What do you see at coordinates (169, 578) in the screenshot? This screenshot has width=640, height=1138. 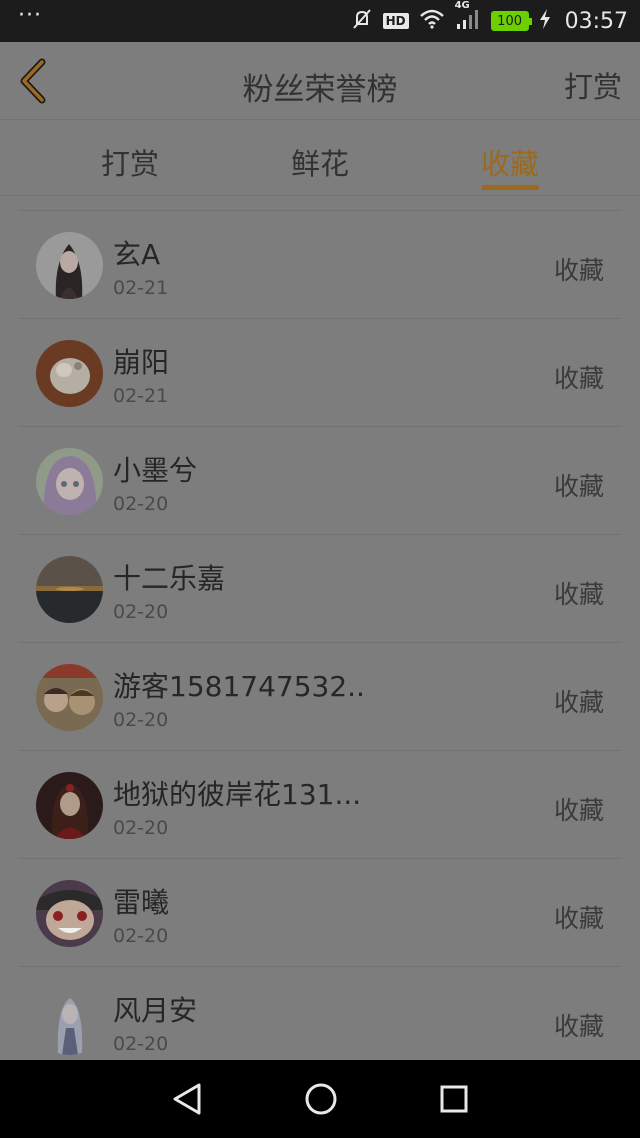 I see `fan-name: 十二乐嘉` at bounding box center [169, 578].